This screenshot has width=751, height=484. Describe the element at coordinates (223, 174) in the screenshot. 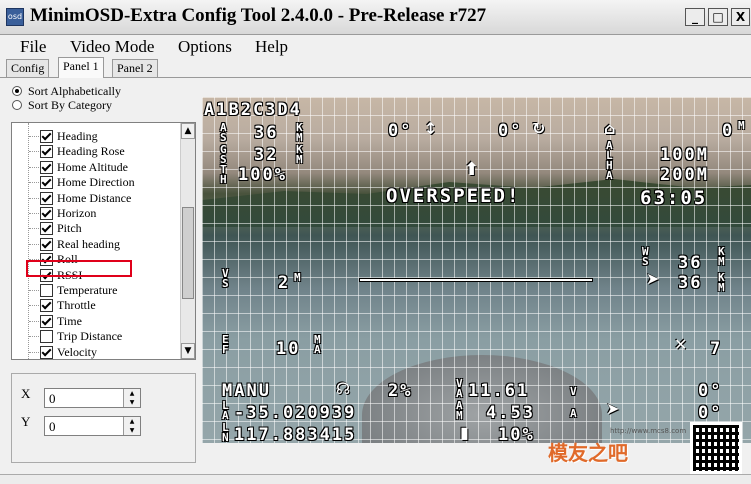

I see `throttle-icon: TH` at that location.